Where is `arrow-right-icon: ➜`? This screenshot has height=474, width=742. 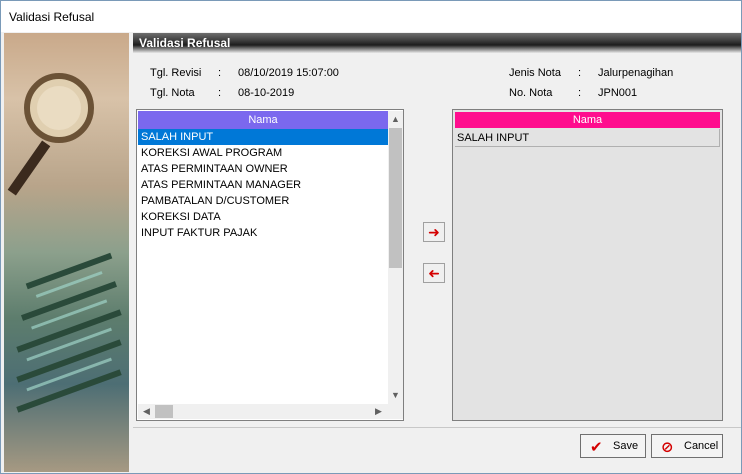
arrow-right-icon: ➜ is located at coordinates (434, 232).